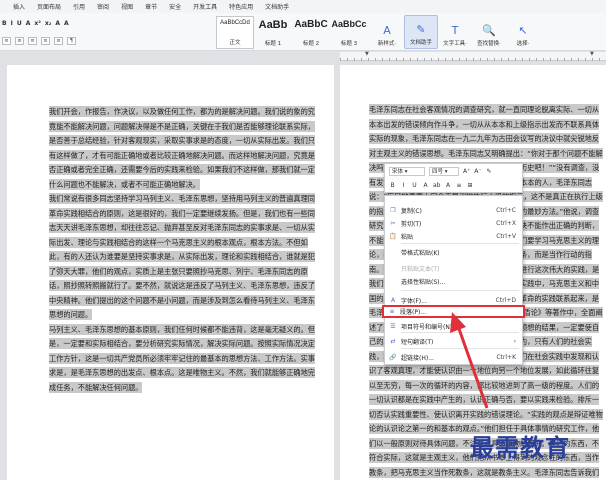 Image resolution: width=606 pixels, height=480 pixels. What do you see at coordinates (57, 23) in the screenshot?
I see `format-button-6: A` at bounding box center [57, 23].